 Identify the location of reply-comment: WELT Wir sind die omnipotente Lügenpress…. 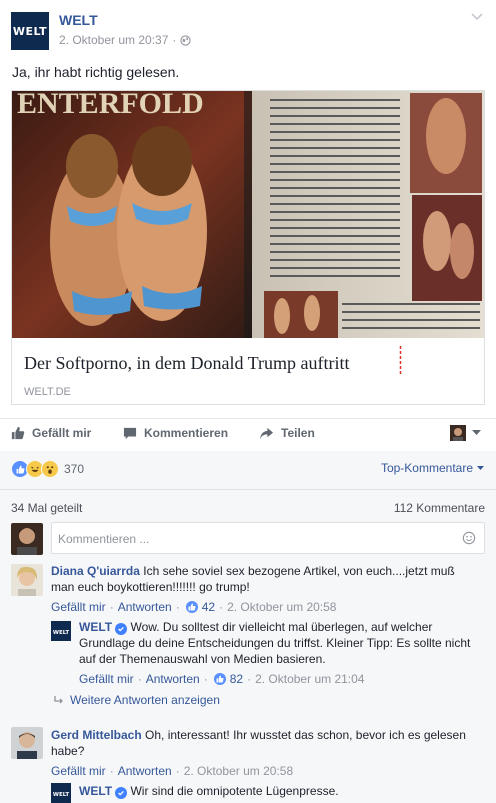
(279, 791).